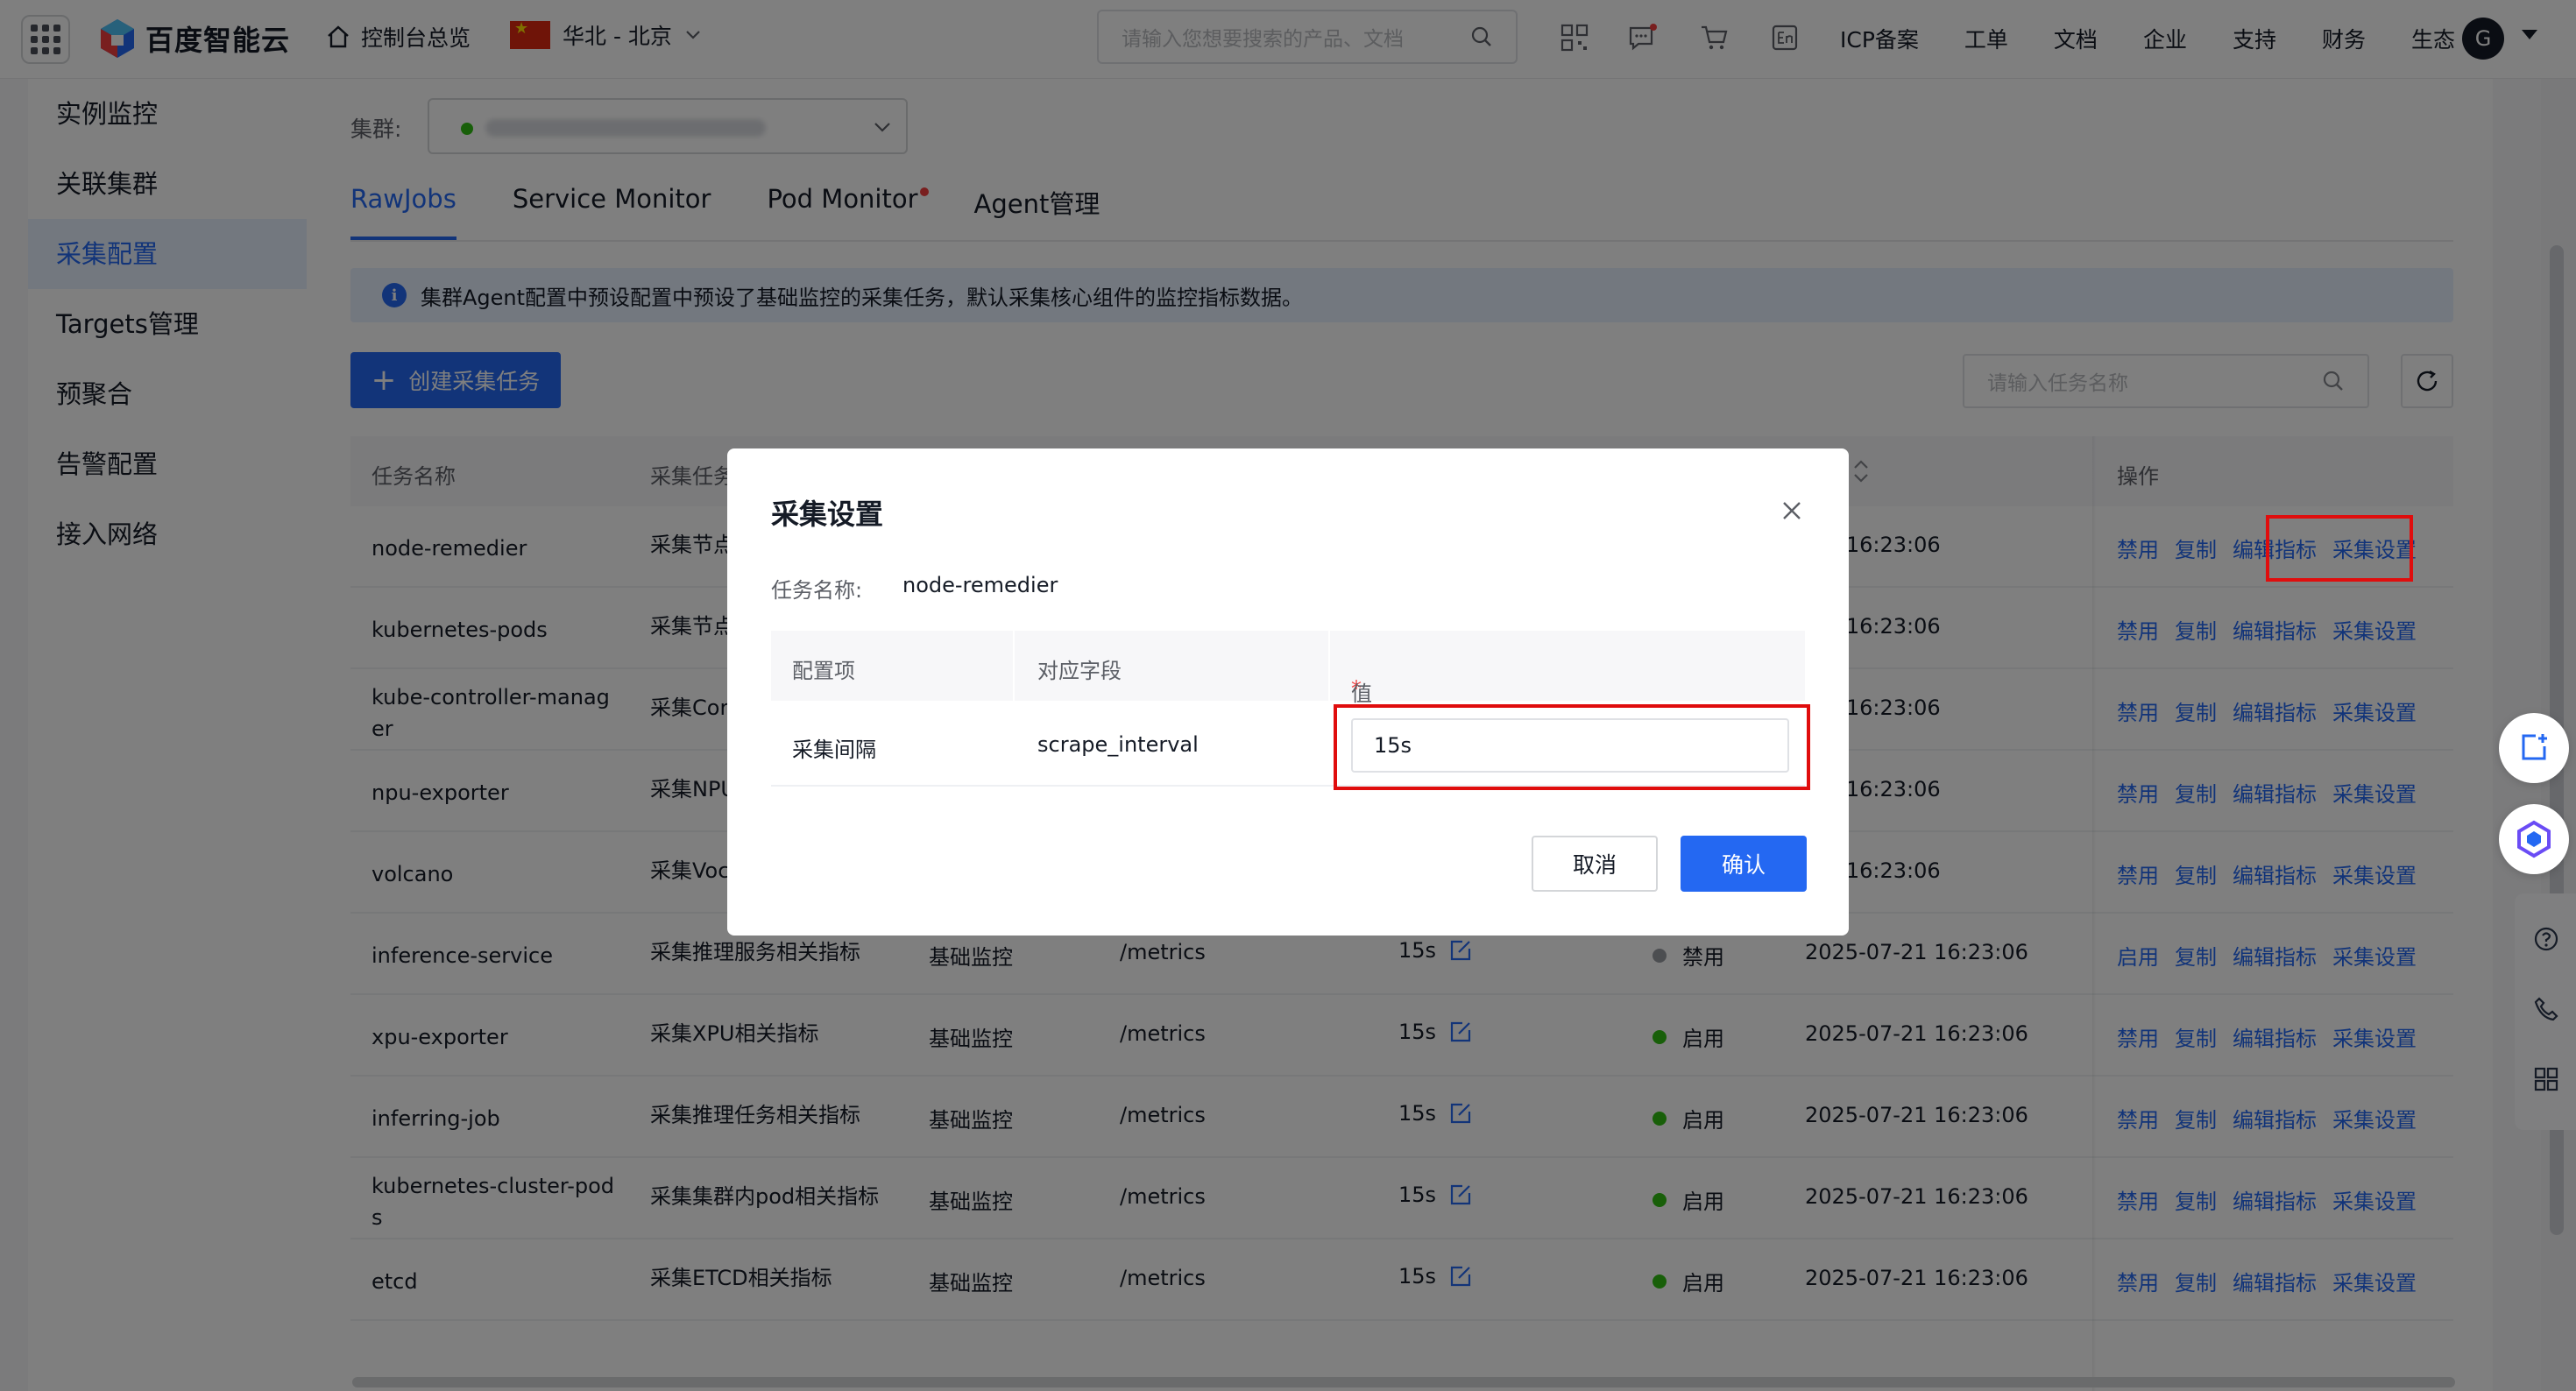  I want to click on apps-grid-icon, so click(2546, 1079).